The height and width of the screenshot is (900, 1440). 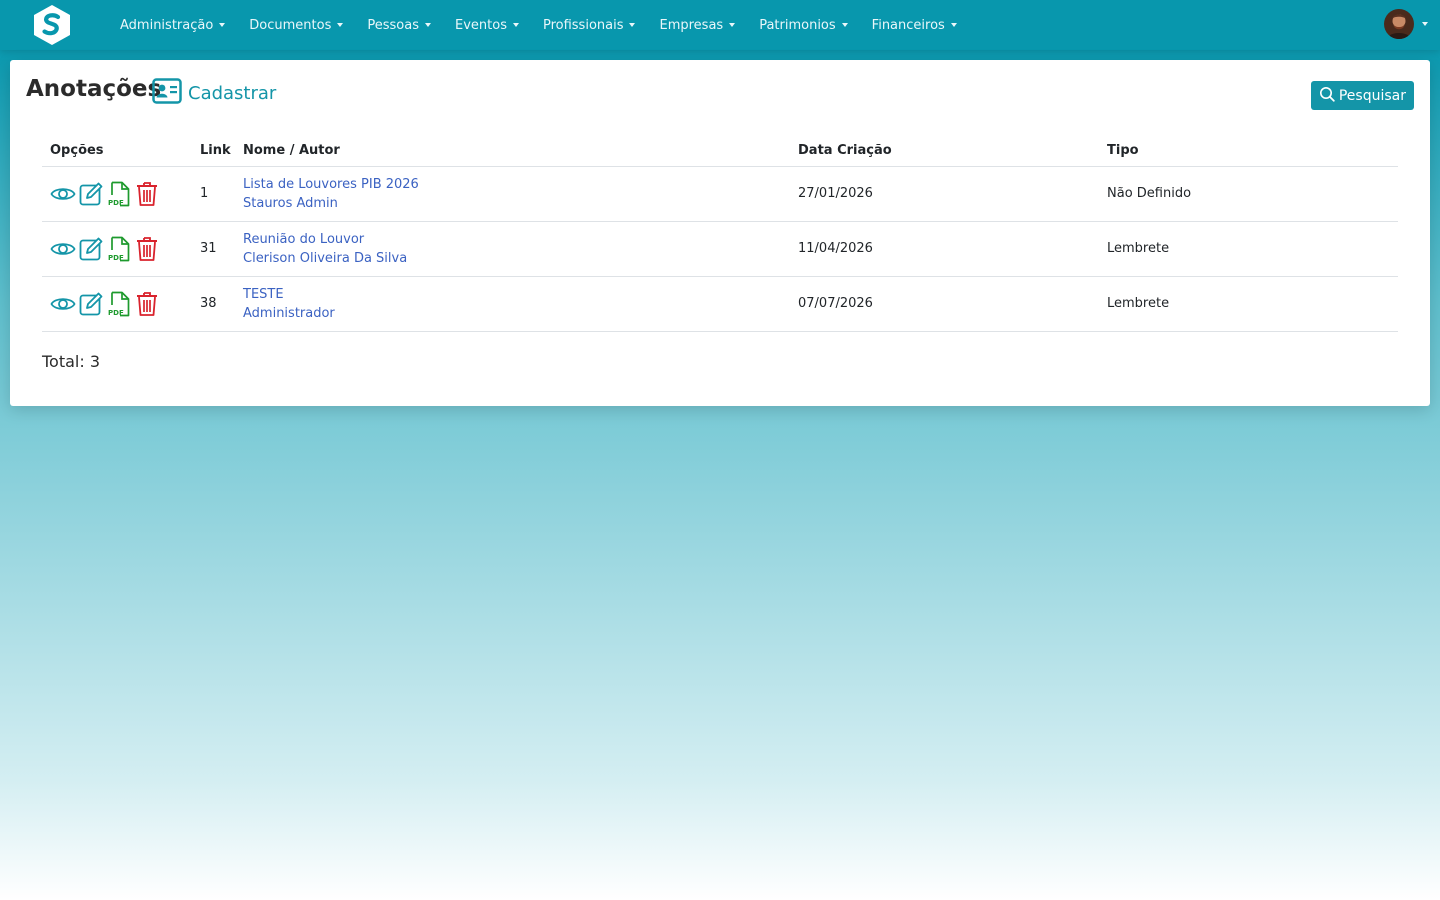 What do you see at coordinates (290, 25) in the screenshot?
I see `menu-label: Documentos` at bounding box center [290, 25].